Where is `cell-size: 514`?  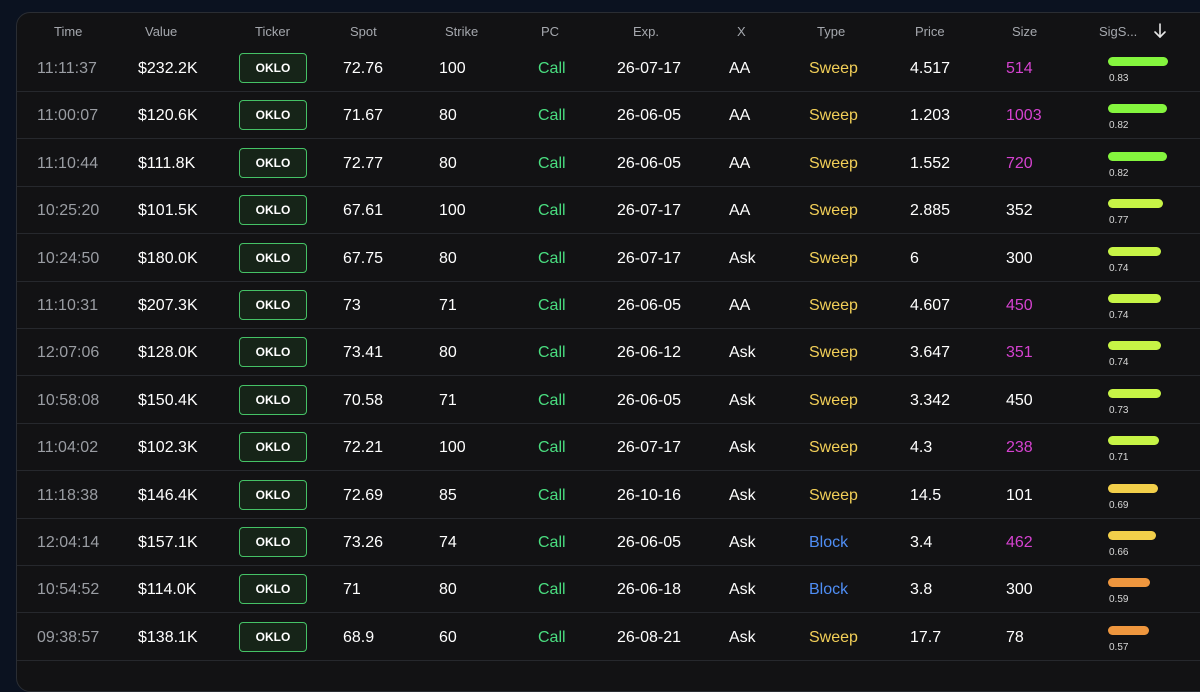
cell-size: 514 is located at coordinates (1019, 68).